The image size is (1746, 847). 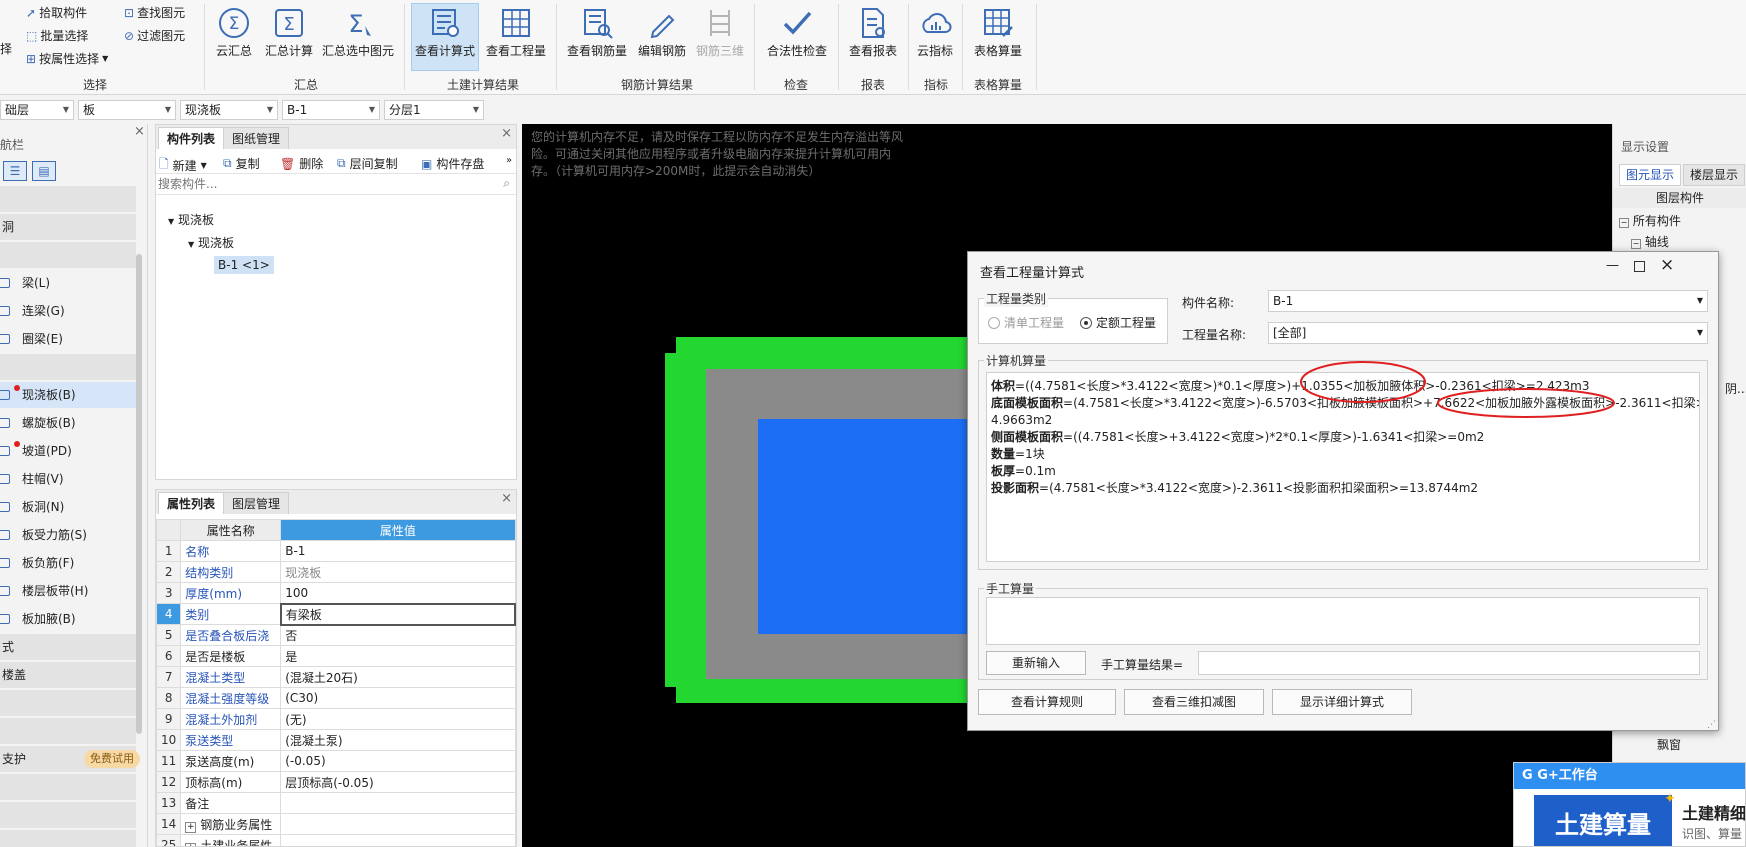 I want to click on search-input, so click(x=323, y=184).